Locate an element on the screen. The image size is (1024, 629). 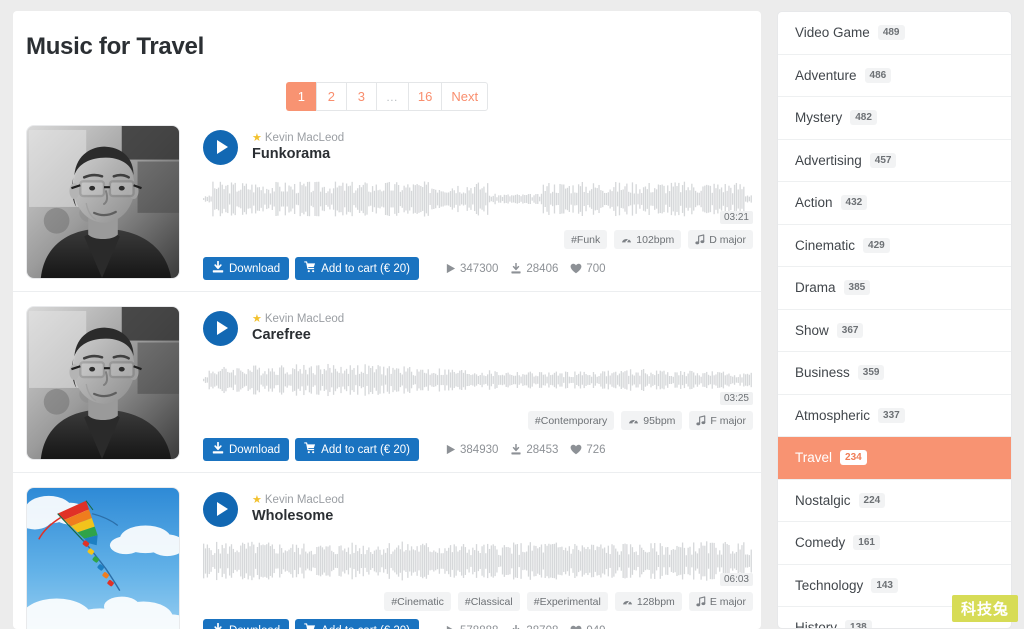
track-actions: Download Add to cart (€ 20) 384930 28453 is located at coordinates (478, 449).